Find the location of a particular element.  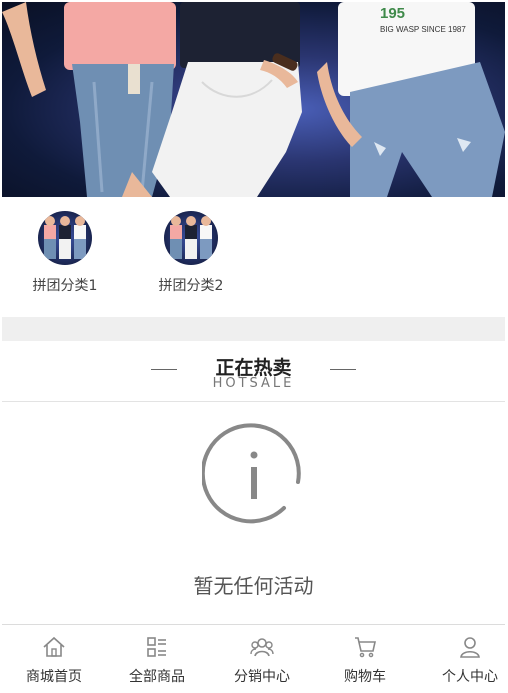

hotsale-section-header: 正在热卖 HOTSALE is located at coordinates (253, 371).